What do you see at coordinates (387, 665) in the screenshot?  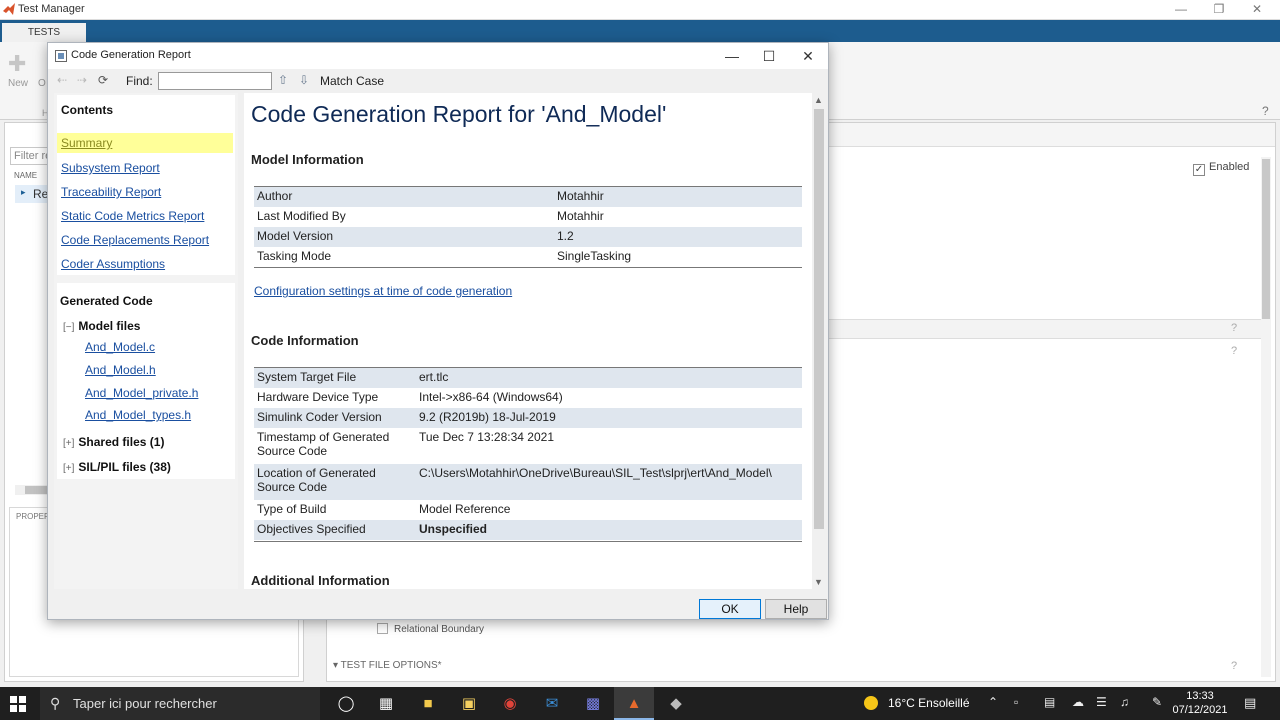 I see `test-file-options-header: ▾ TEST FILE OPTIONS*` at bounding box center [387, 665].